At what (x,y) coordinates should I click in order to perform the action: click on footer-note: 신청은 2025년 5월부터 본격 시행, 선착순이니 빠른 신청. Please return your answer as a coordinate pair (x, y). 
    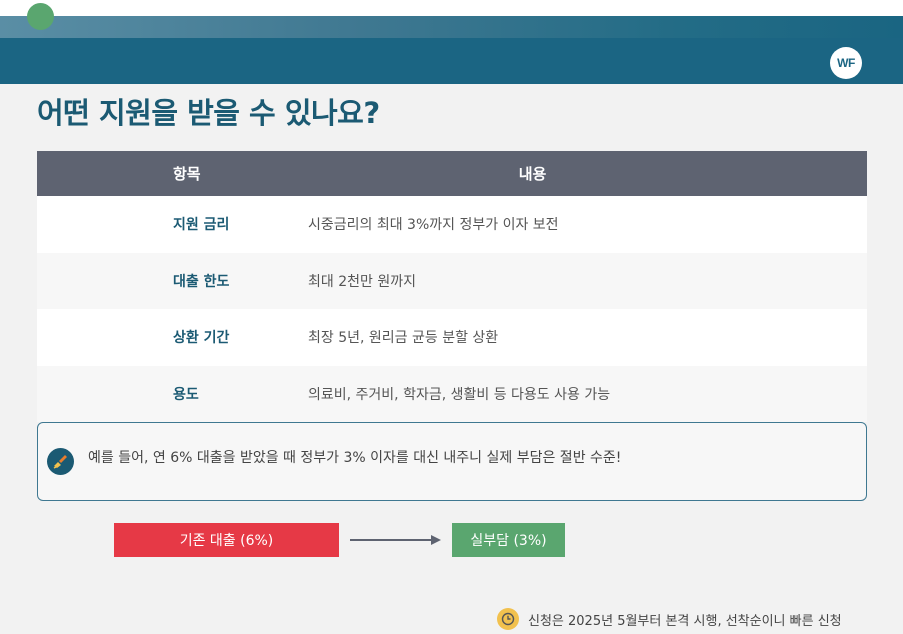
    Looking at the image, I should click on (669, 619).